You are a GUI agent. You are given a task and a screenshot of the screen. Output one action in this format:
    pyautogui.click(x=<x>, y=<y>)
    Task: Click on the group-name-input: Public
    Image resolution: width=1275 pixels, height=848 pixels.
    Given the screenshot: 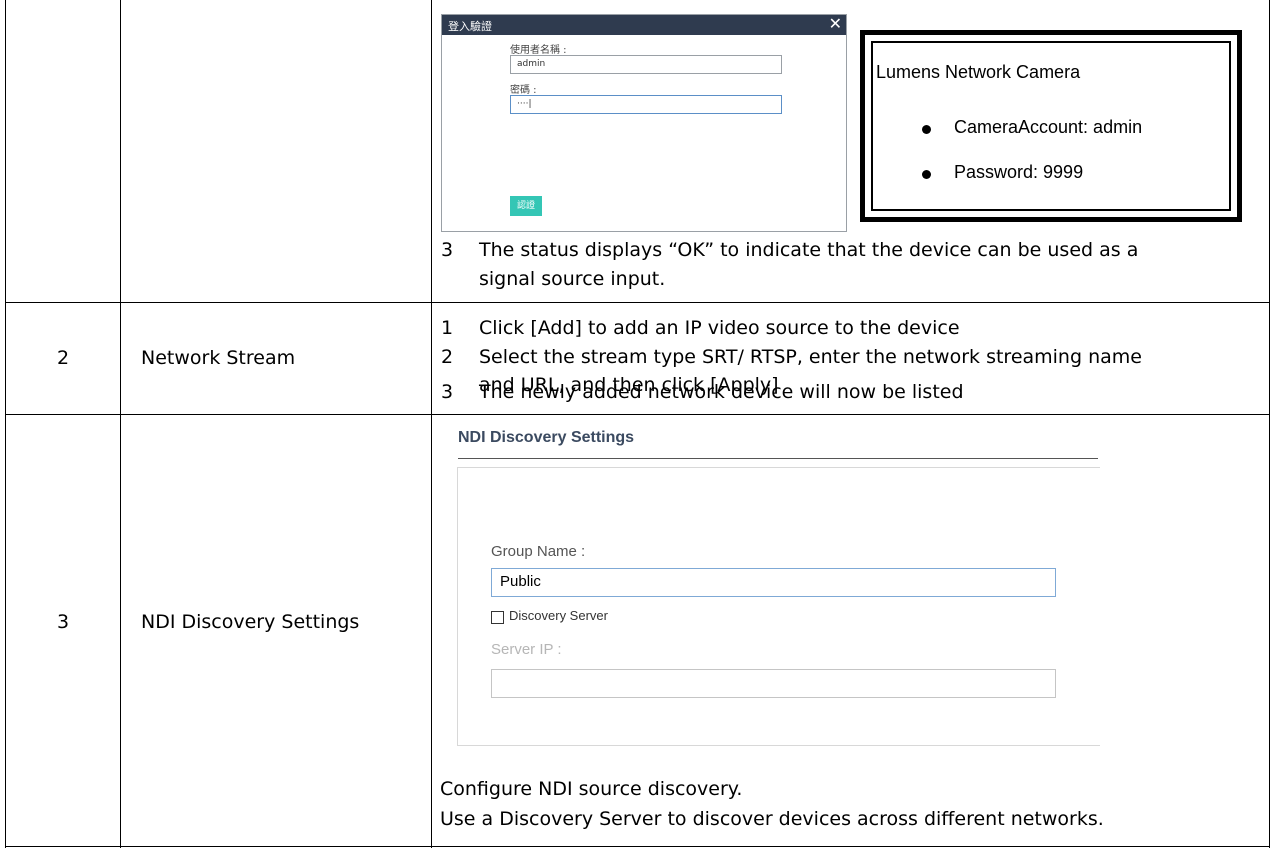 What is the action you would take?
    pyautogui.click(x=773, y=582)
    